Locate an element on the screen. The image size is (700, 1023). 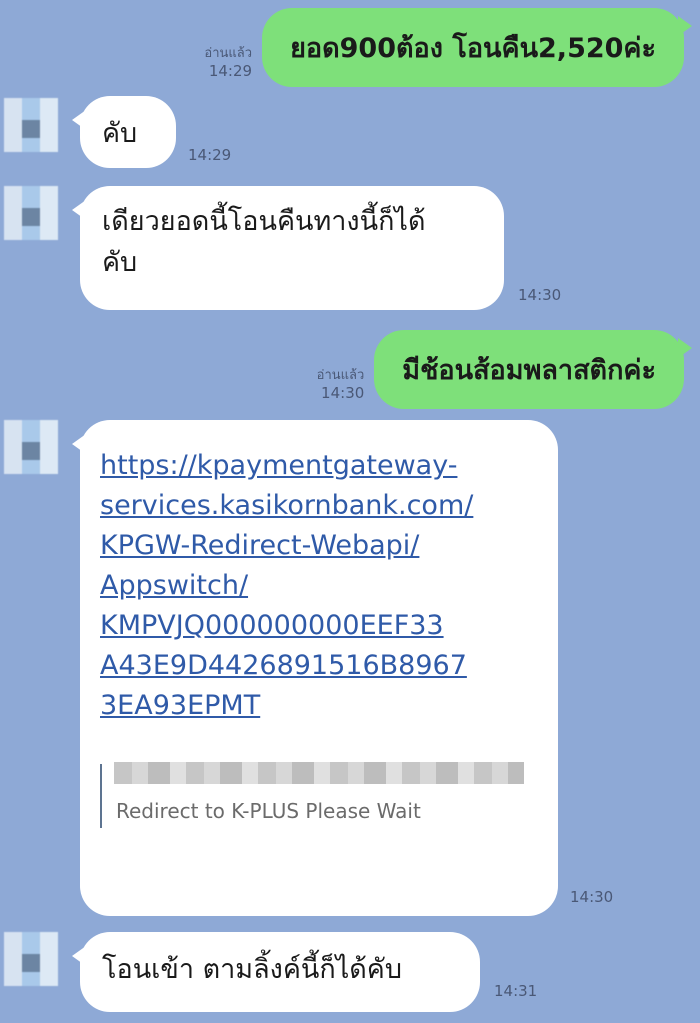
message-bubble: มีช้อนส้อมพลาสติกค่ะ is located at coordinates (533, 369).